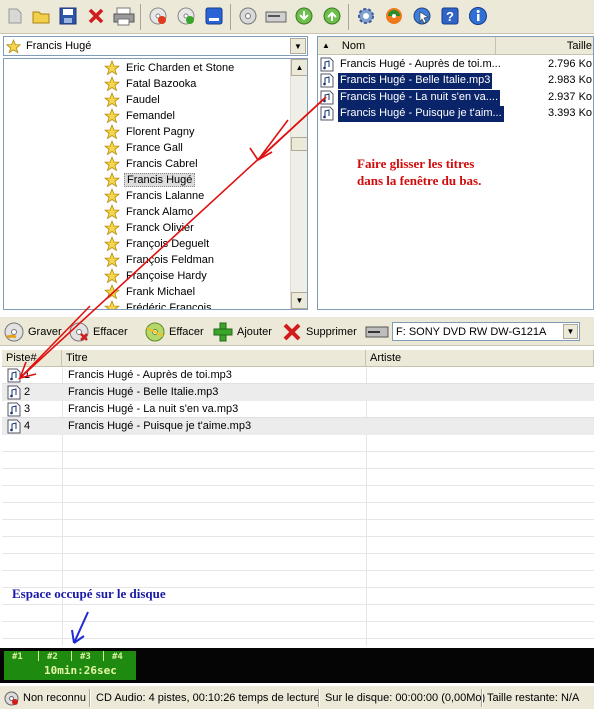 Image resolution: width=594 pixels, height=716 pixels. What do you see at coordinates (544, 46) in the screenshot?
I see `column-header-size: Taille` at bounding box center [544, 46].